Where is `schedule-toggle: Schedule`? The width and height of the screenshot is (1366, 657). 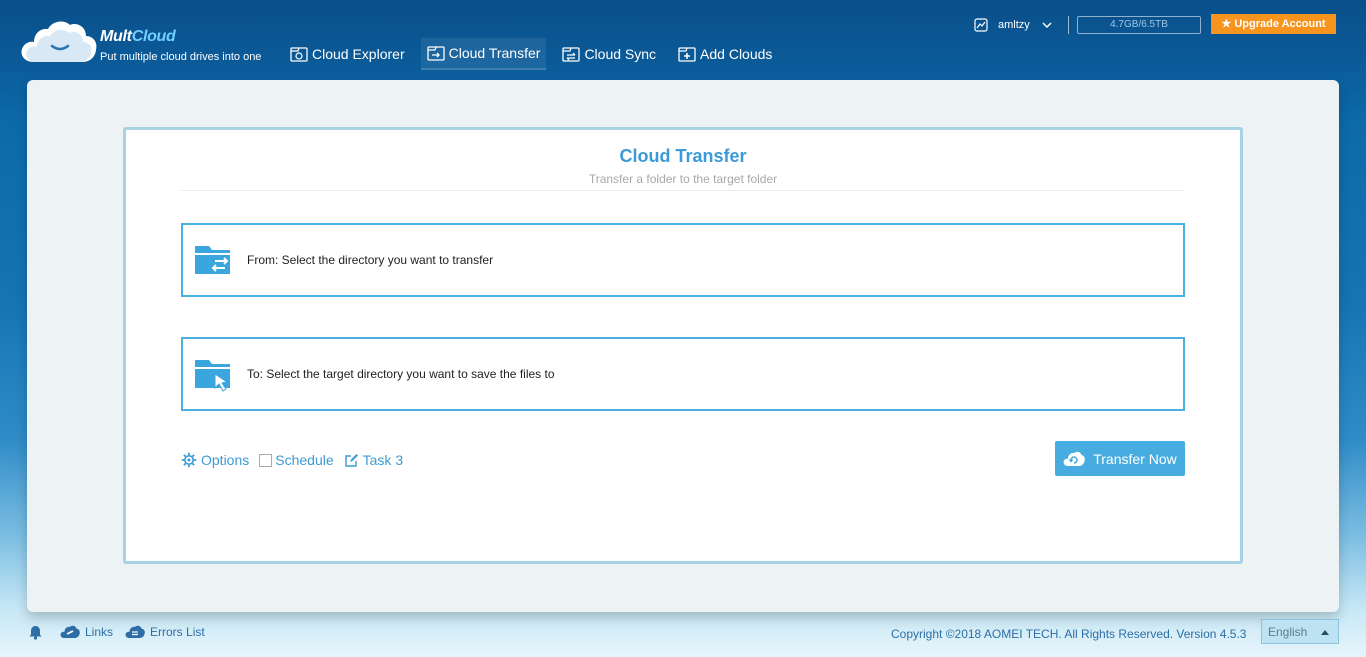
schedule-toggle: Schedule is located at coordinates (296, 460).